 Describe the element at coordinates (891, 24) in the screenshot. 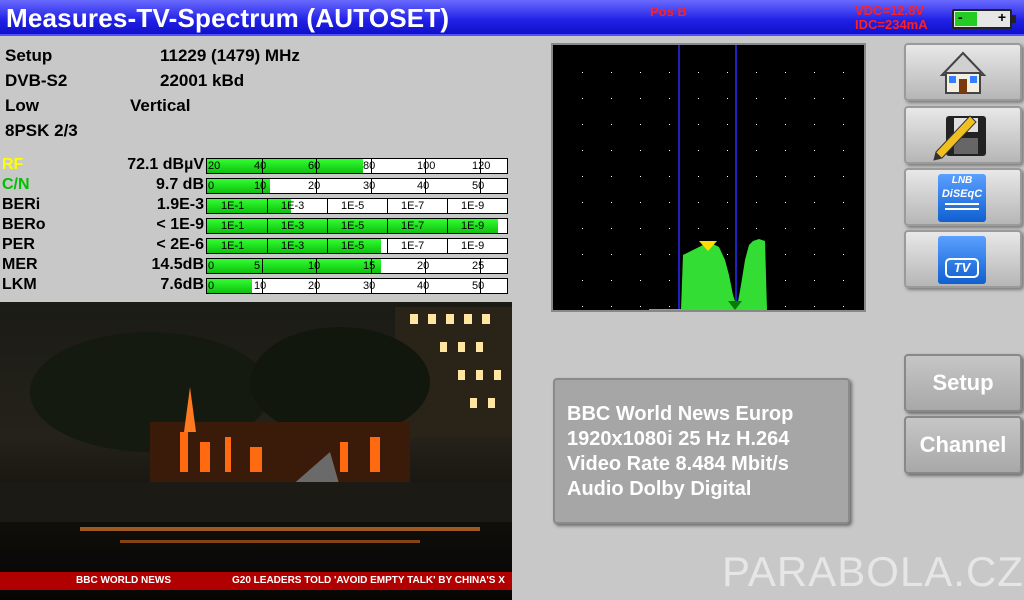

I see `idc-readout: IDC=234mA` at that location.